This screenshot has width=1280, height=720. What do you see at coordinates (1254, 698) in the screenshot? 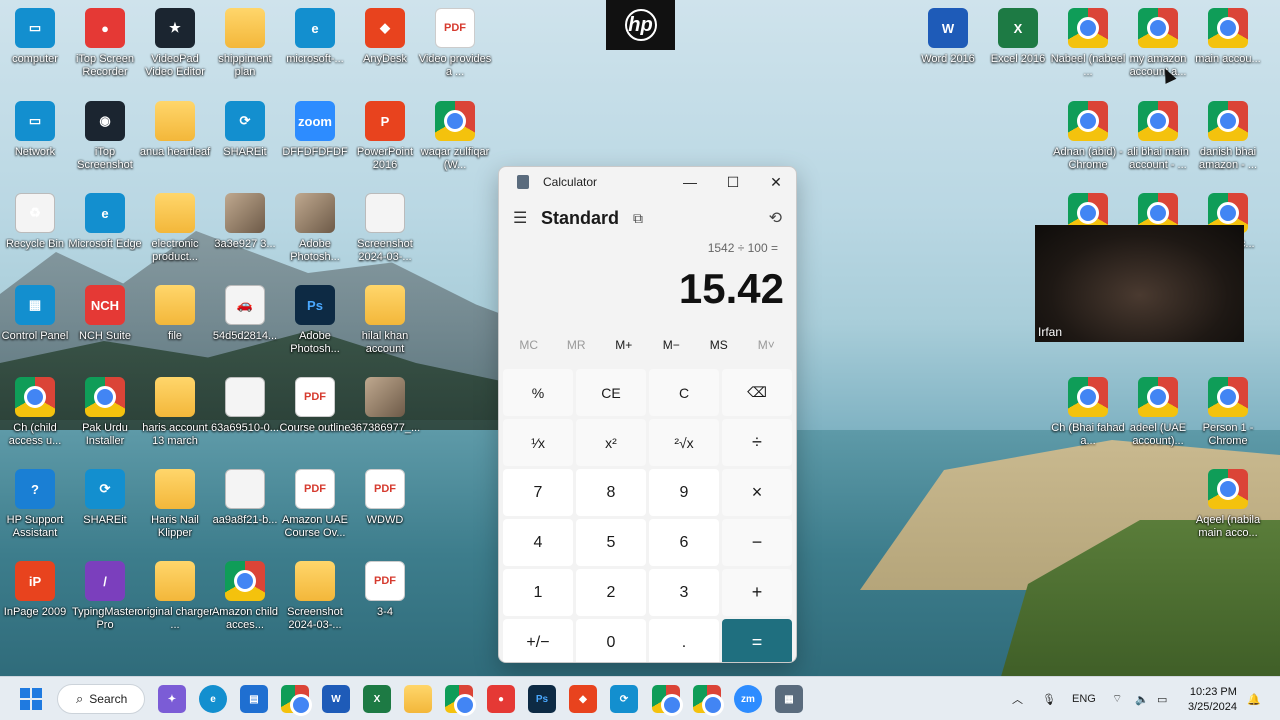
I see `notifications-bell-icon: 🔔` at bounding box center [1254, 698].